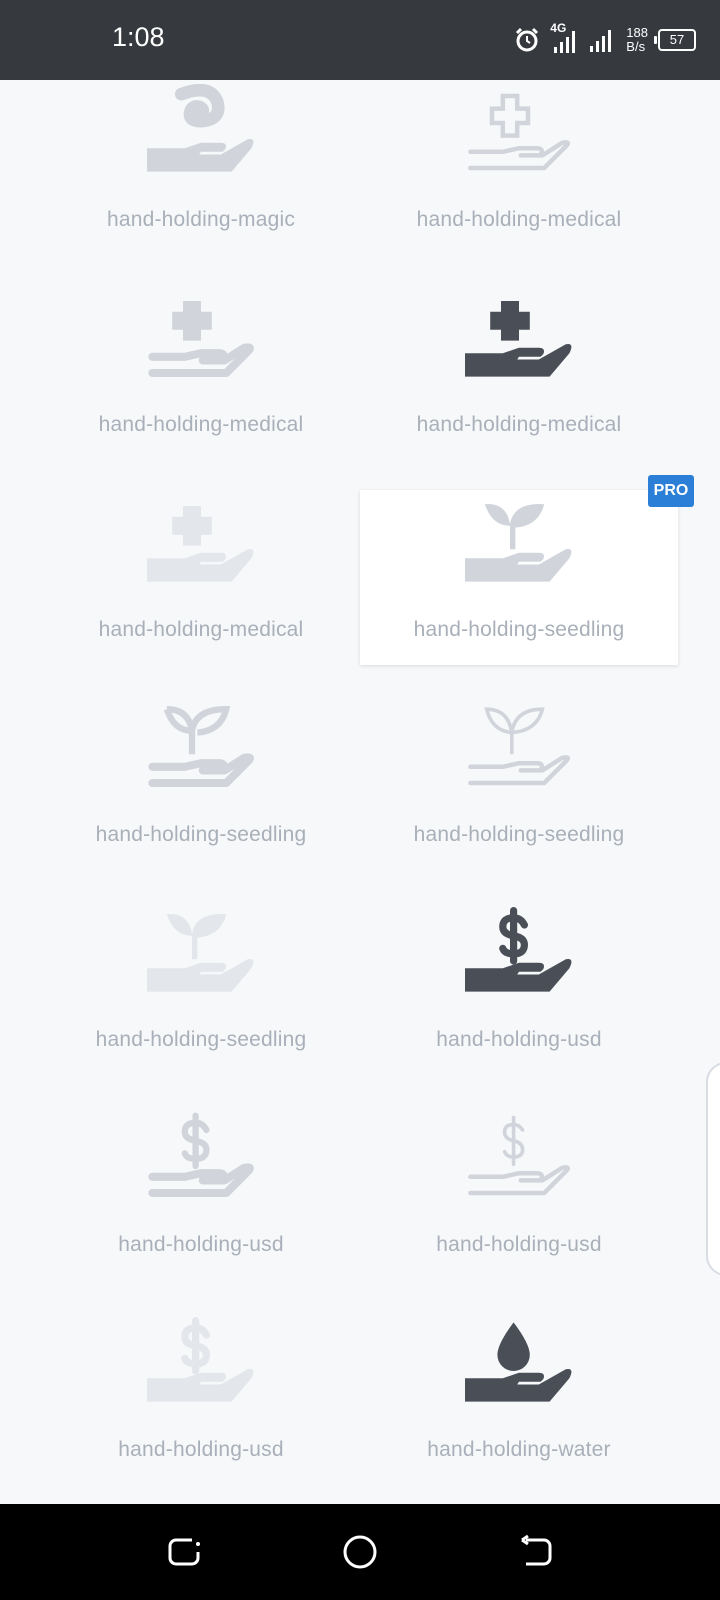 The width and height of the screenshot is (720, 1600). Describe the element at coordinates (601, 41) in the screenshot. I see `signal-icon` at that location.